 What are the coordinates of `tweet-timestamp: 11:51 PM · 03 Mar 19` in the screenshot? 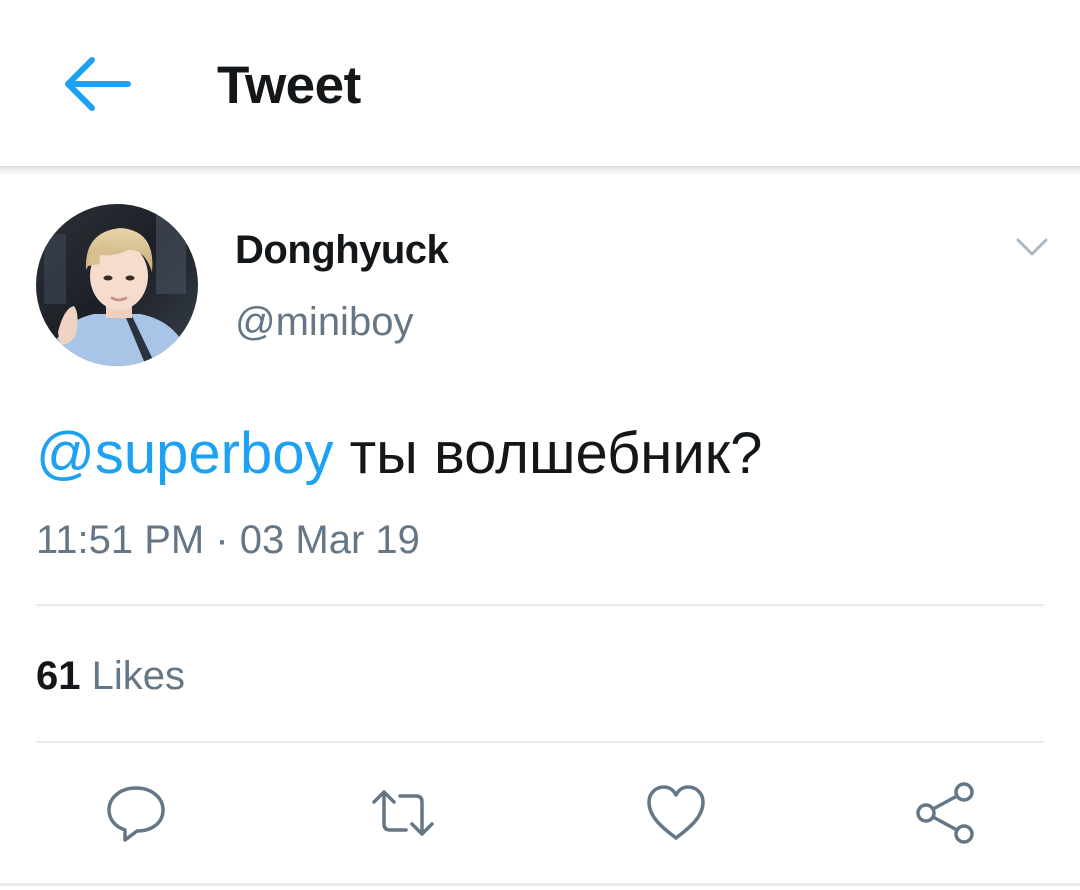 It's located at (228, 540).